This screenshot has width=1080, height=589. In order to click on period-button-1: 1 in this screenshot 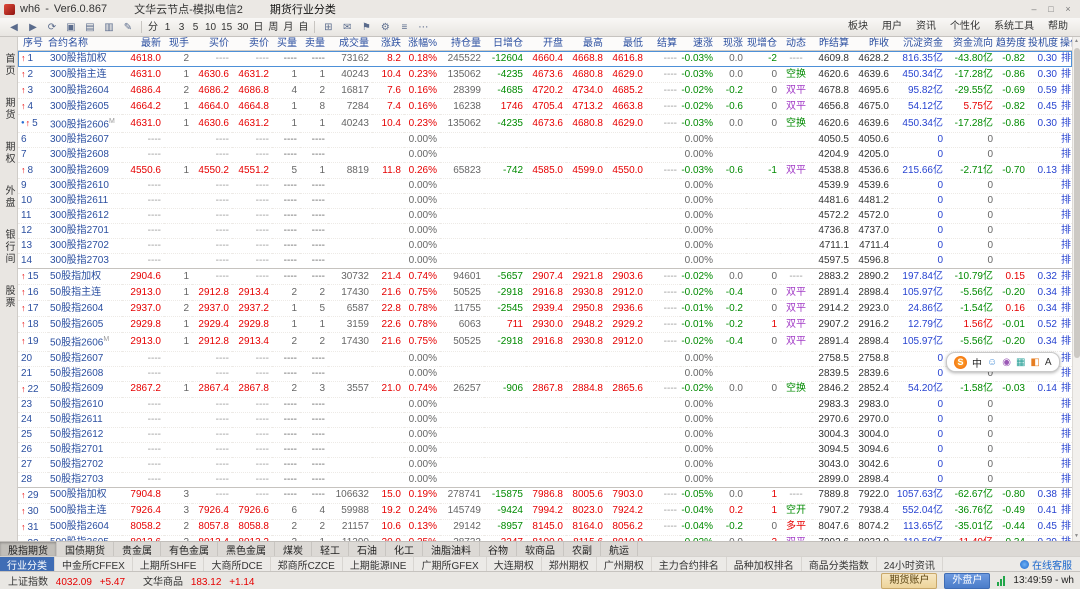, I will do `click(167, 27)`.